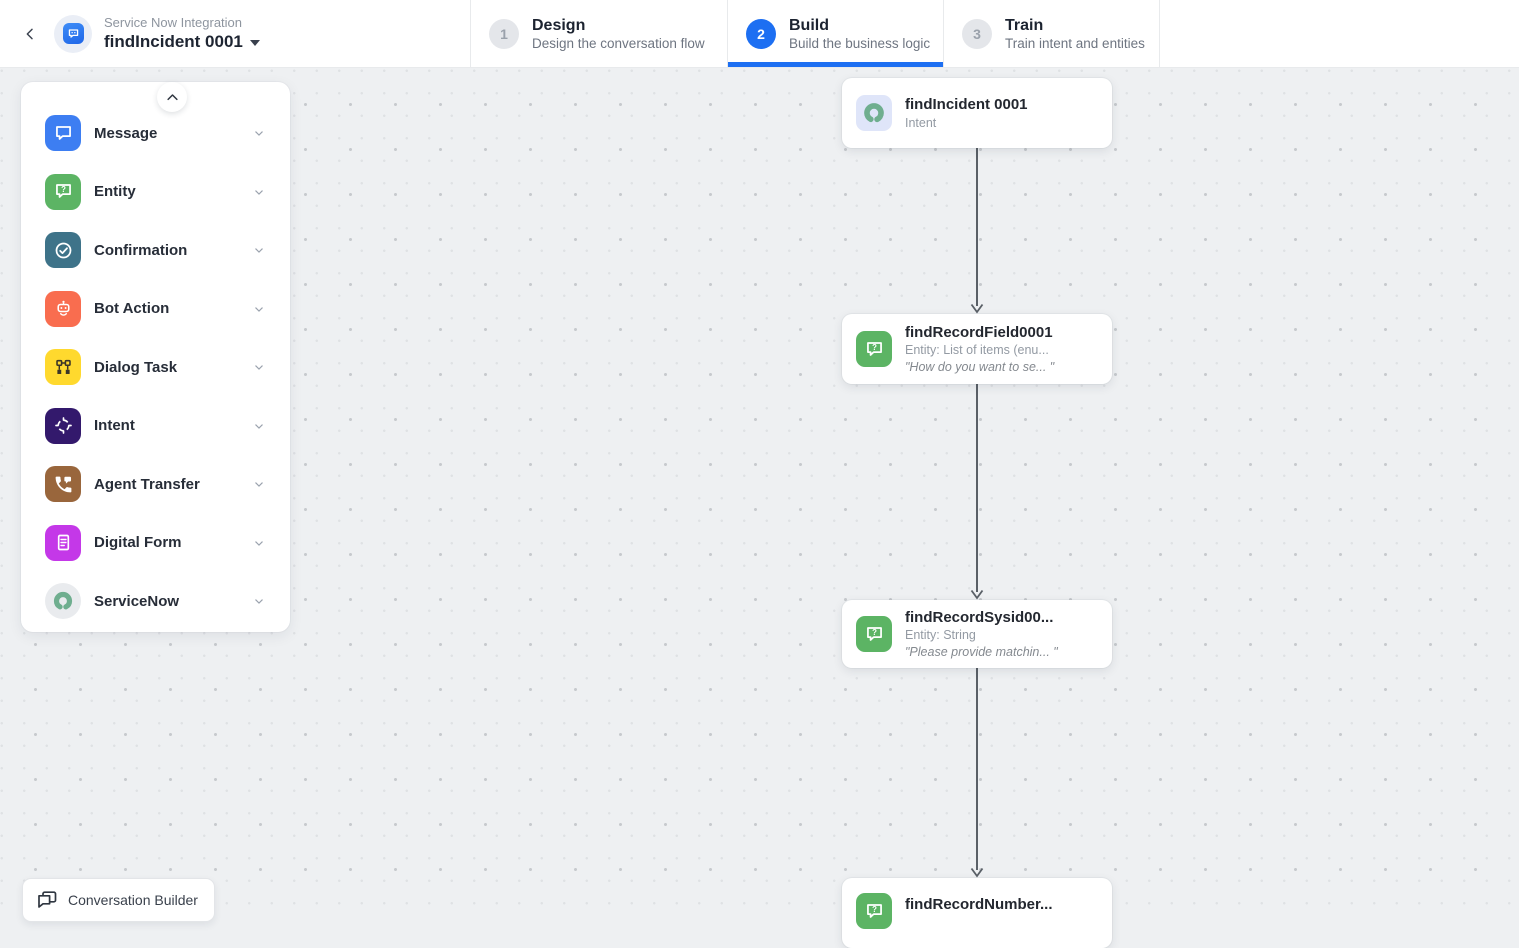 The image size is (1519, 948). What do you see at coordinates (618, 44) in the screenshot?
I see `step-subtitle: Design the conversation flow` at bounding box center [618, 44].